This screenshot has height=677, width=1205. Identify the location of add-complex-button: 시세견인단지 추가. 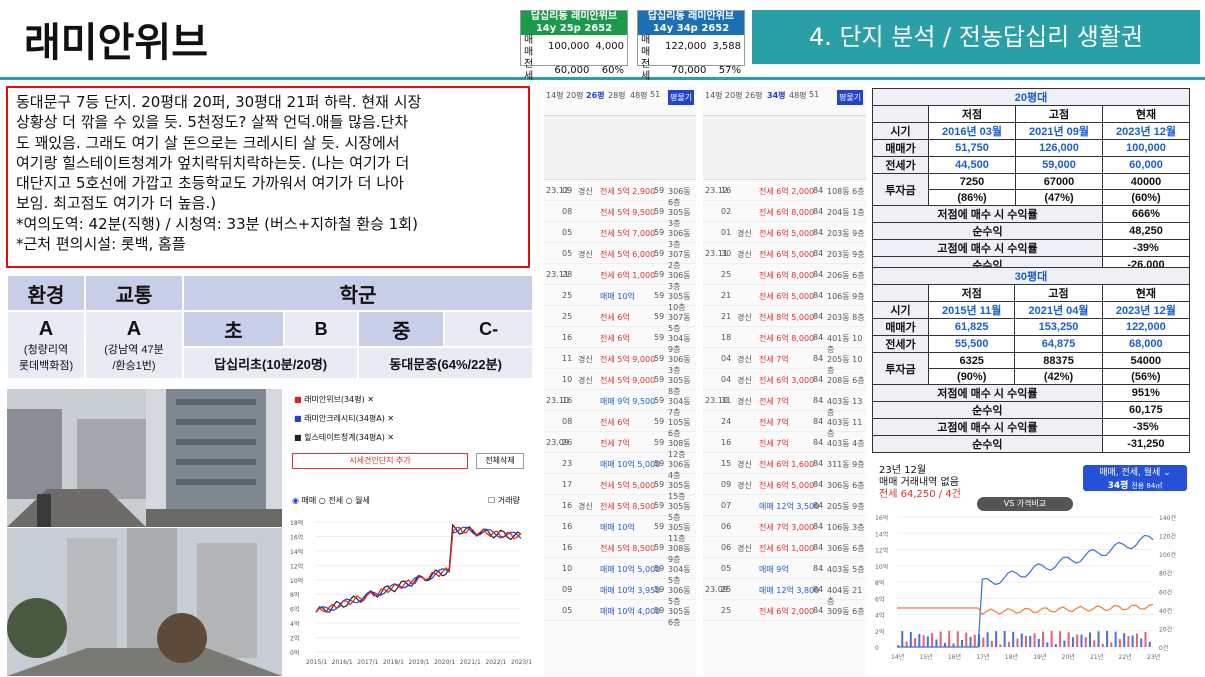
(380, 461).